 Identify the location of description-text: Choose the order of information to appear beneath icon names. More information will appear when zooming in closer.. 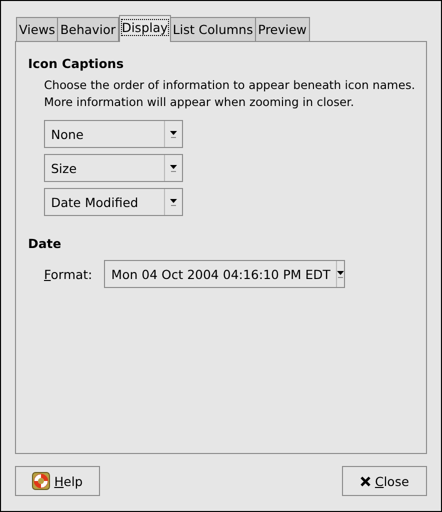
(230, 94).